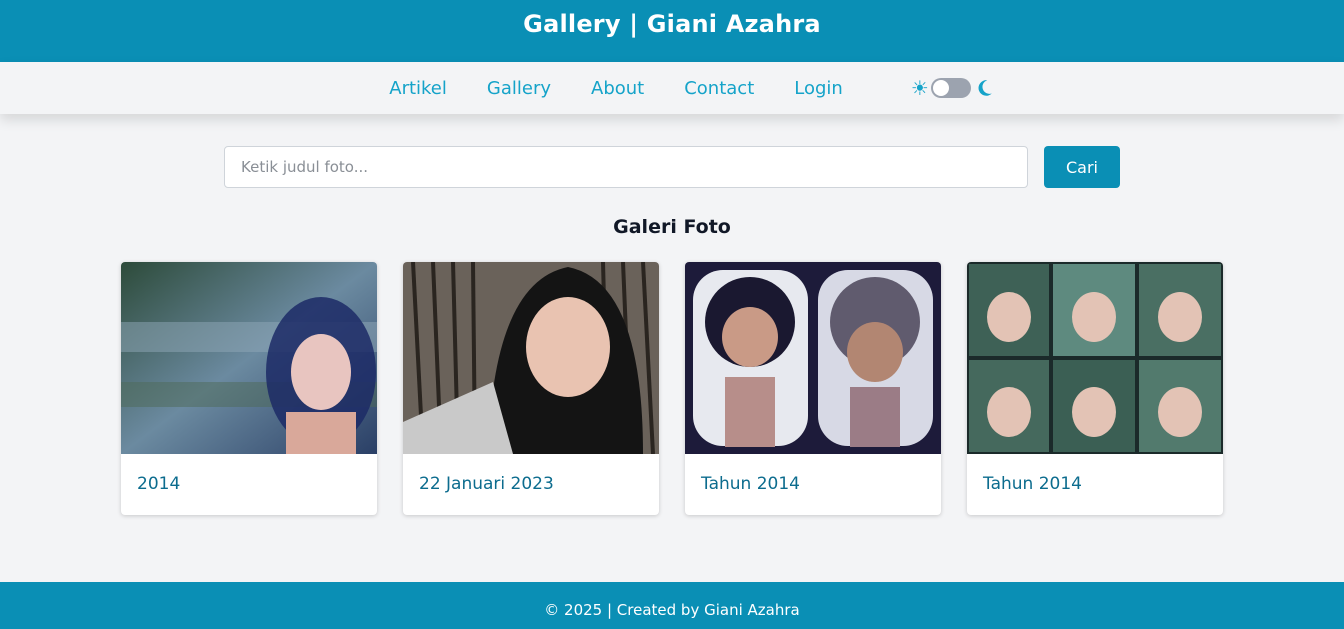 This screenshot has height=629, width=1344. Describe the element at coordinates (159, 484) in the screenshot. I see `photo-caption: 2014` at that location.